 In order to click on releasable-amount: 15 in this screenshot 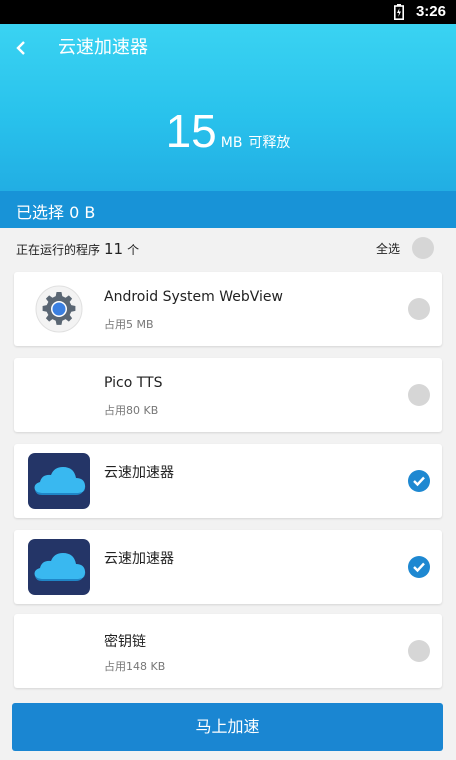, I will do `click(191, 131)`.